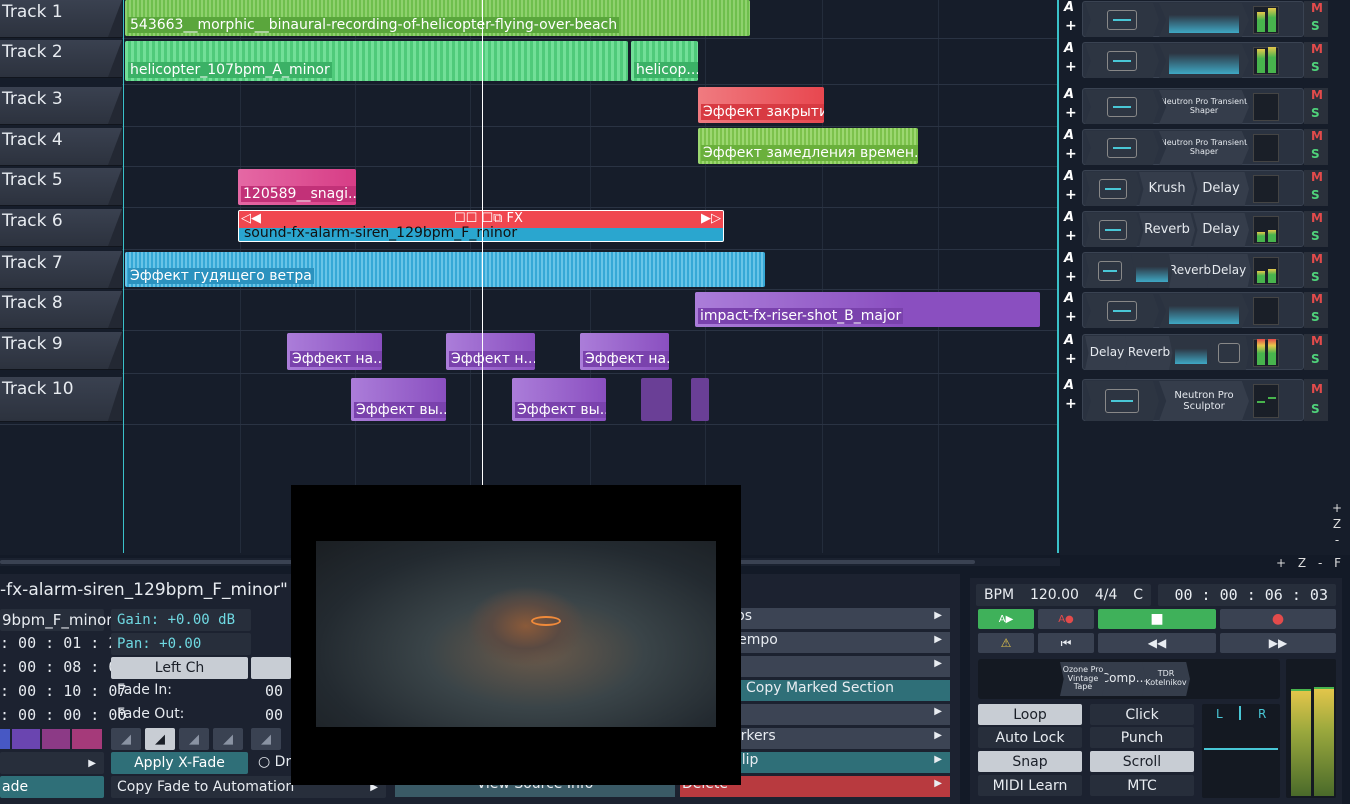 The height and width of the screenshot is (804, 1350). I want to click on midi-learn-button: MIDI Learn, so click(1030, 785).